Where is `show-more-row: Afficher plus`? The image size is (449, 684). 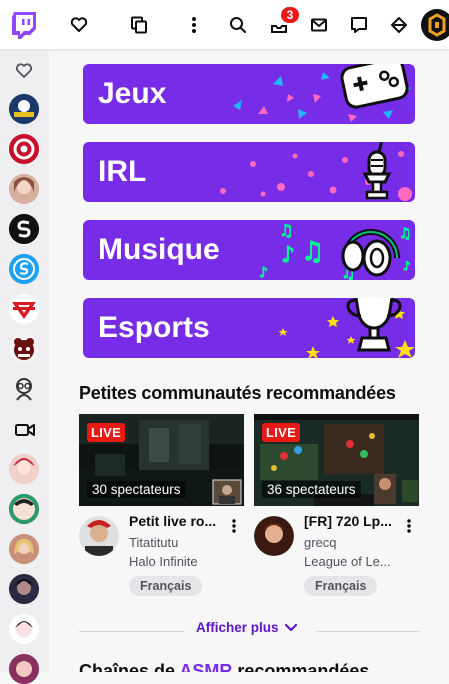 show-more-row: Afficher plus is located at coordinates (249, 631).